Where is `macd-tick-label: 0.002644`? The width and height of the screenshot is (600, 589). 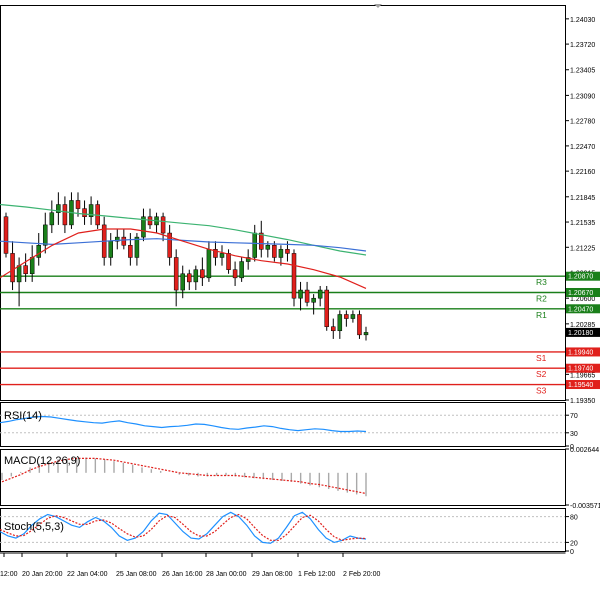
macd-tick-label: 0.002644 is located at coordinates (584, 450).